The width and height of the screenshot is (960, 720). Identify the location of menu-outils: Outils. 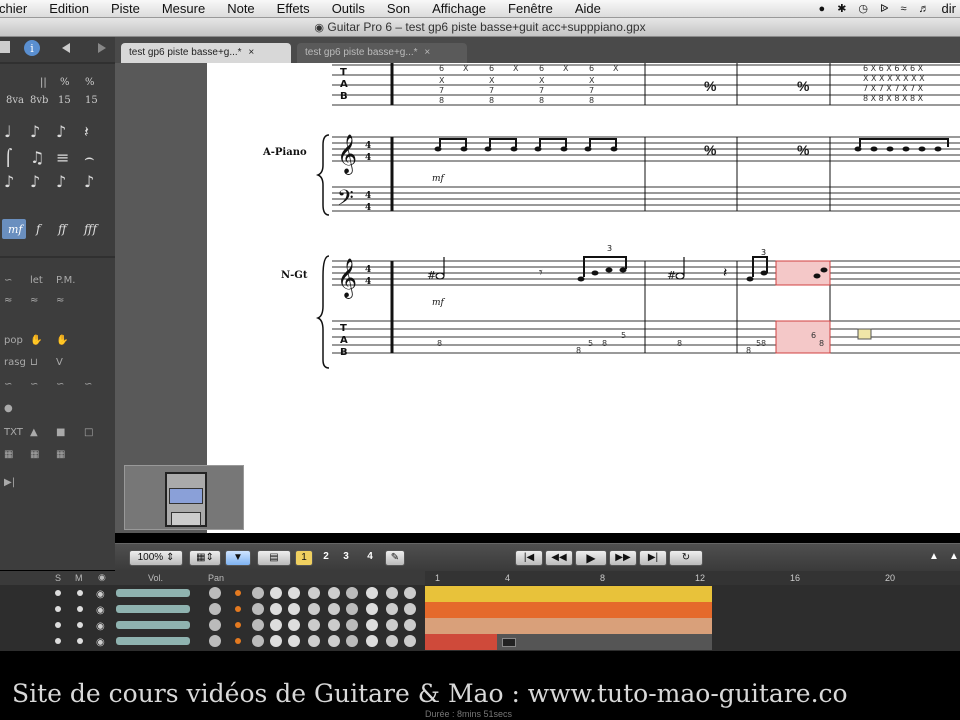
(348, 8).